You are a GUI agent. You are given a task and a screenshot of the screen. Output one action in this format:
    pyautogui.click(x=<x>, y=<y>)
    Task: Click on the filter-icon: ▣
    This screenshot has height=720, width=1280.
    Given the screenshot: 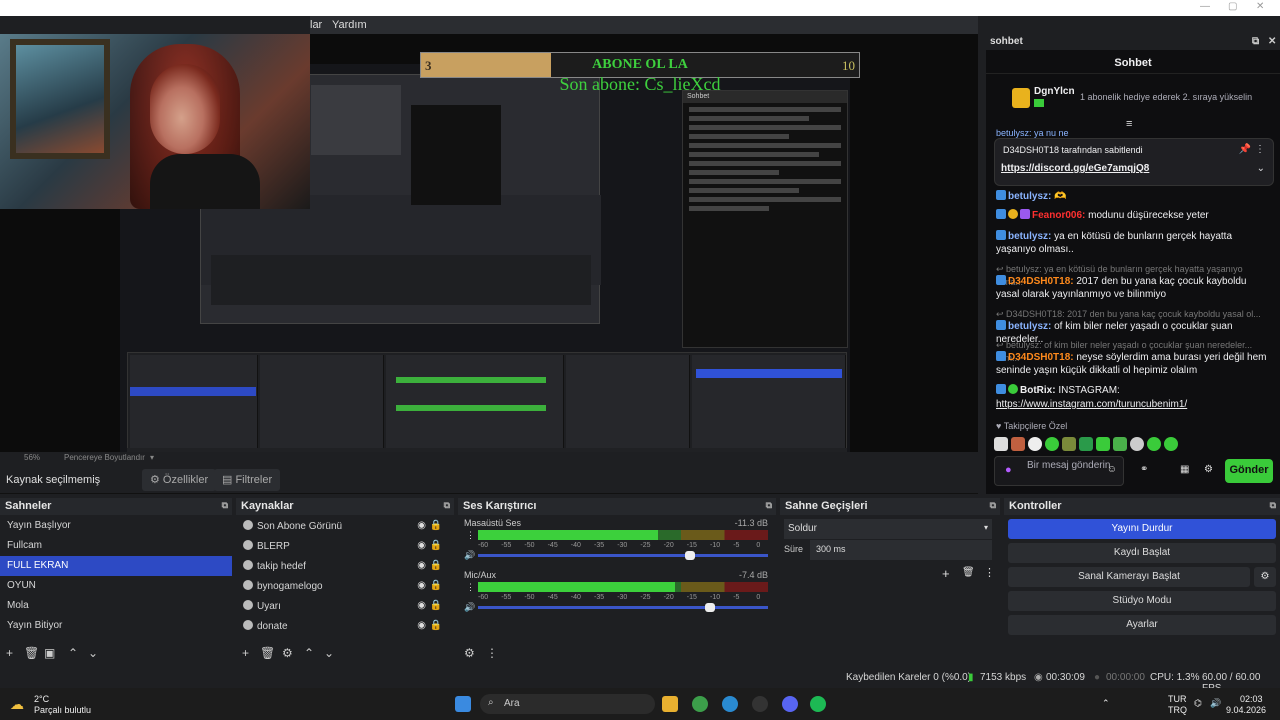 What is the action you would take?
    pyautogui.click(x=49, y=653)
    